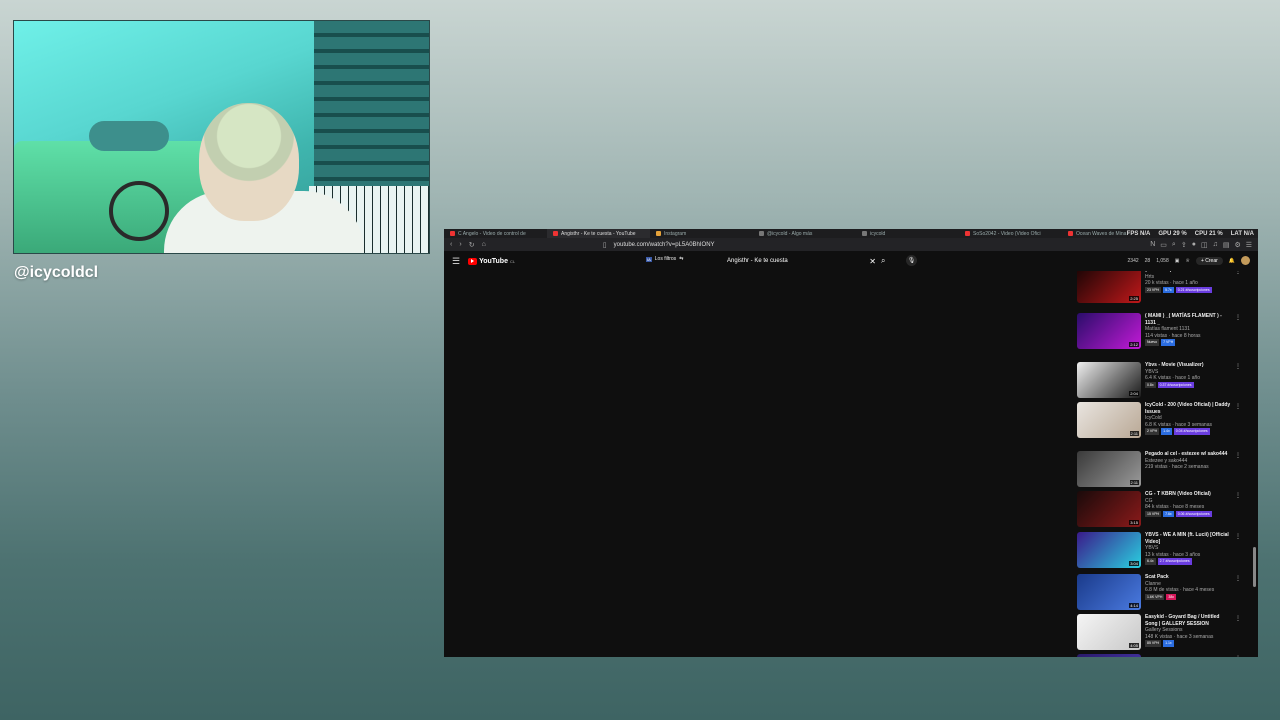  Describe the element at coordinates (1226, 245) in the screenshot. I see `sidebar-icon: ▤` at that location.